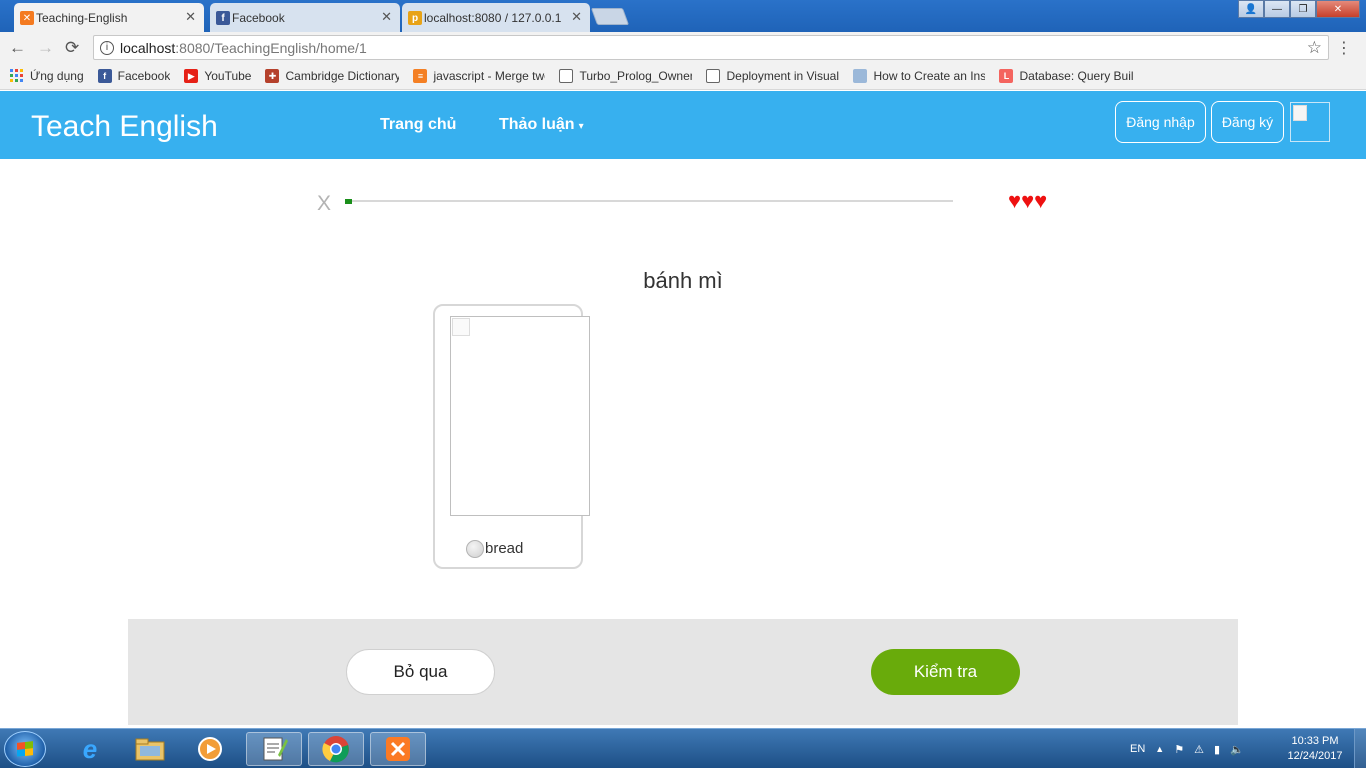 The image size is (1366, 768). Describe the element at coordinates (493, 17) in the screenshot. I see `tab-title: localhost:8080 / 127.0.0.1` at that location.